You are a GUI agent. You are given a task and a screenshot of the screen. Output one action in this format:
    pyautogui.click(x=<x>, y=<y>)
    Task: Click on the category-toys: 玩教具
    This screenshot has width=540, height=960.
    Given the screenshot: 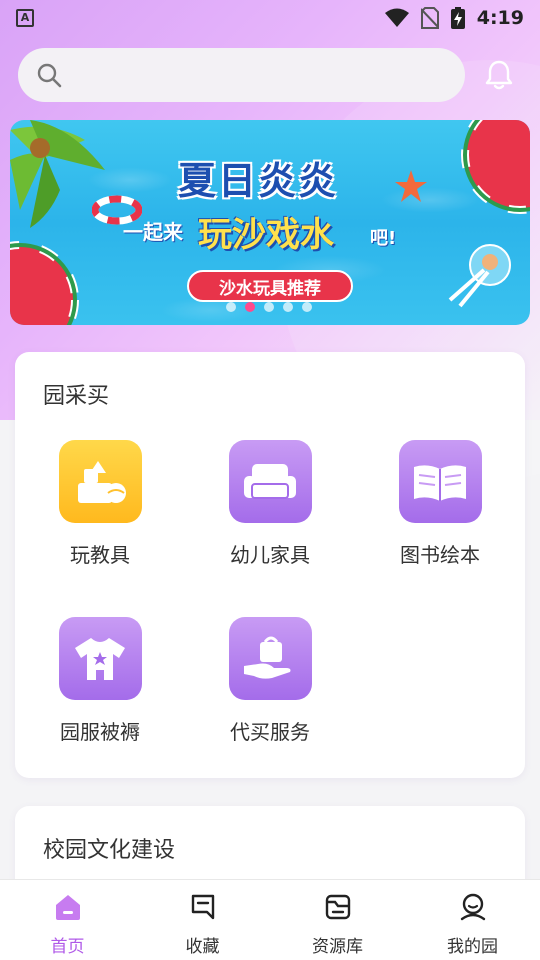 What is the action you would take?
    pyautogui.click(x=100, y=504)
    